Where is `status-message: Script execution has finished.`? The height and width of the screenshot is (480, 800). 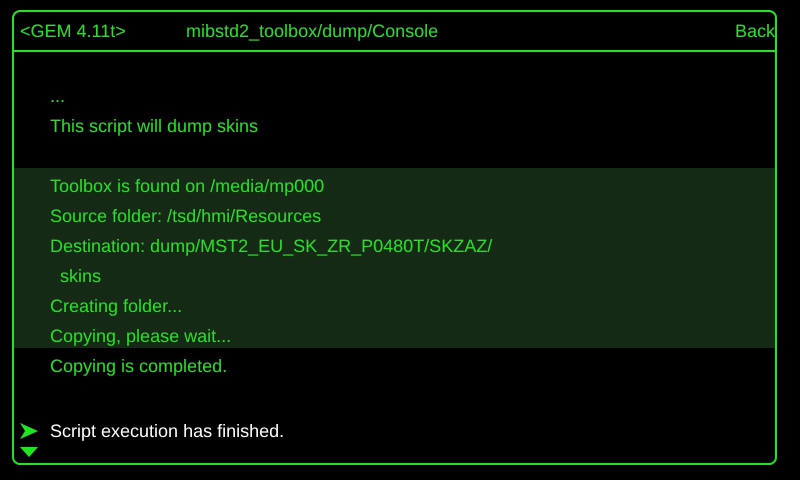
status-message: Script execution has finished. is located at coordinates (166, 431).